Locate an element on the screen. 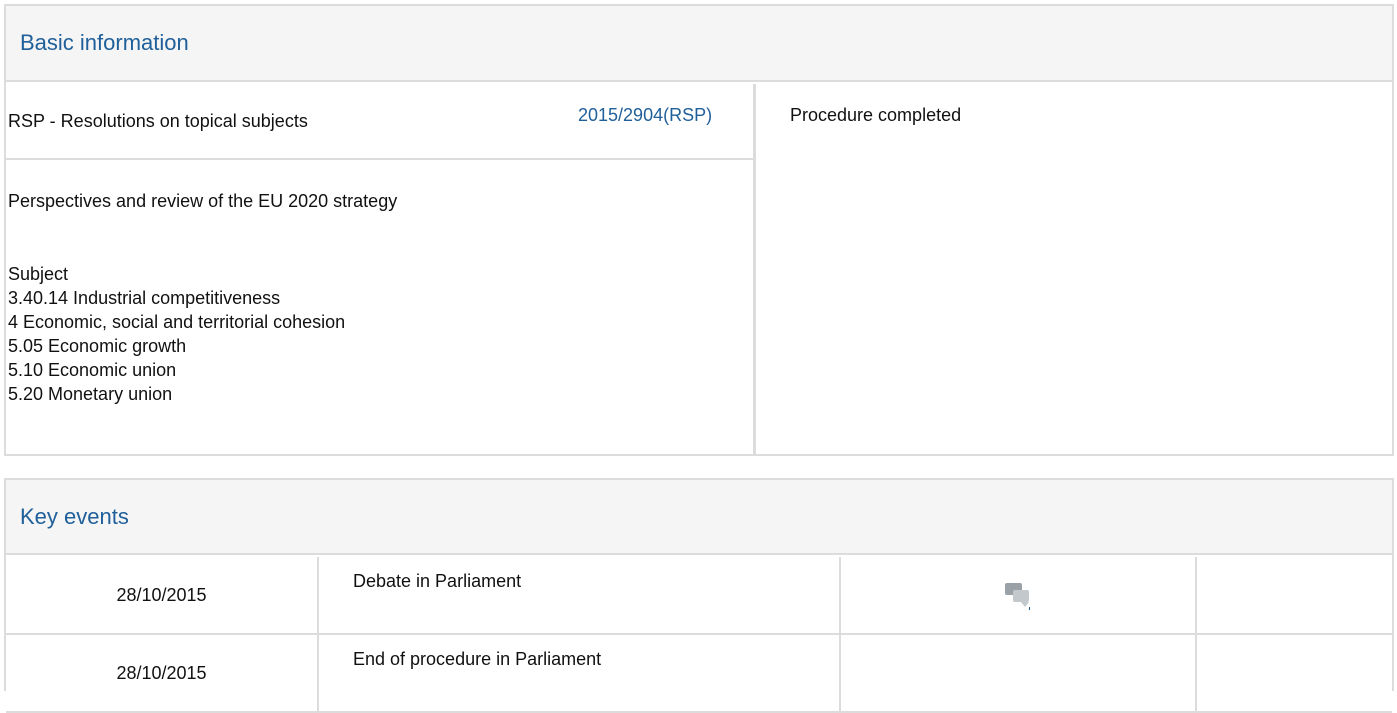 This screenshot has height=713, width=1397. key-events-header: Key events is located at coordinates (699, 517).